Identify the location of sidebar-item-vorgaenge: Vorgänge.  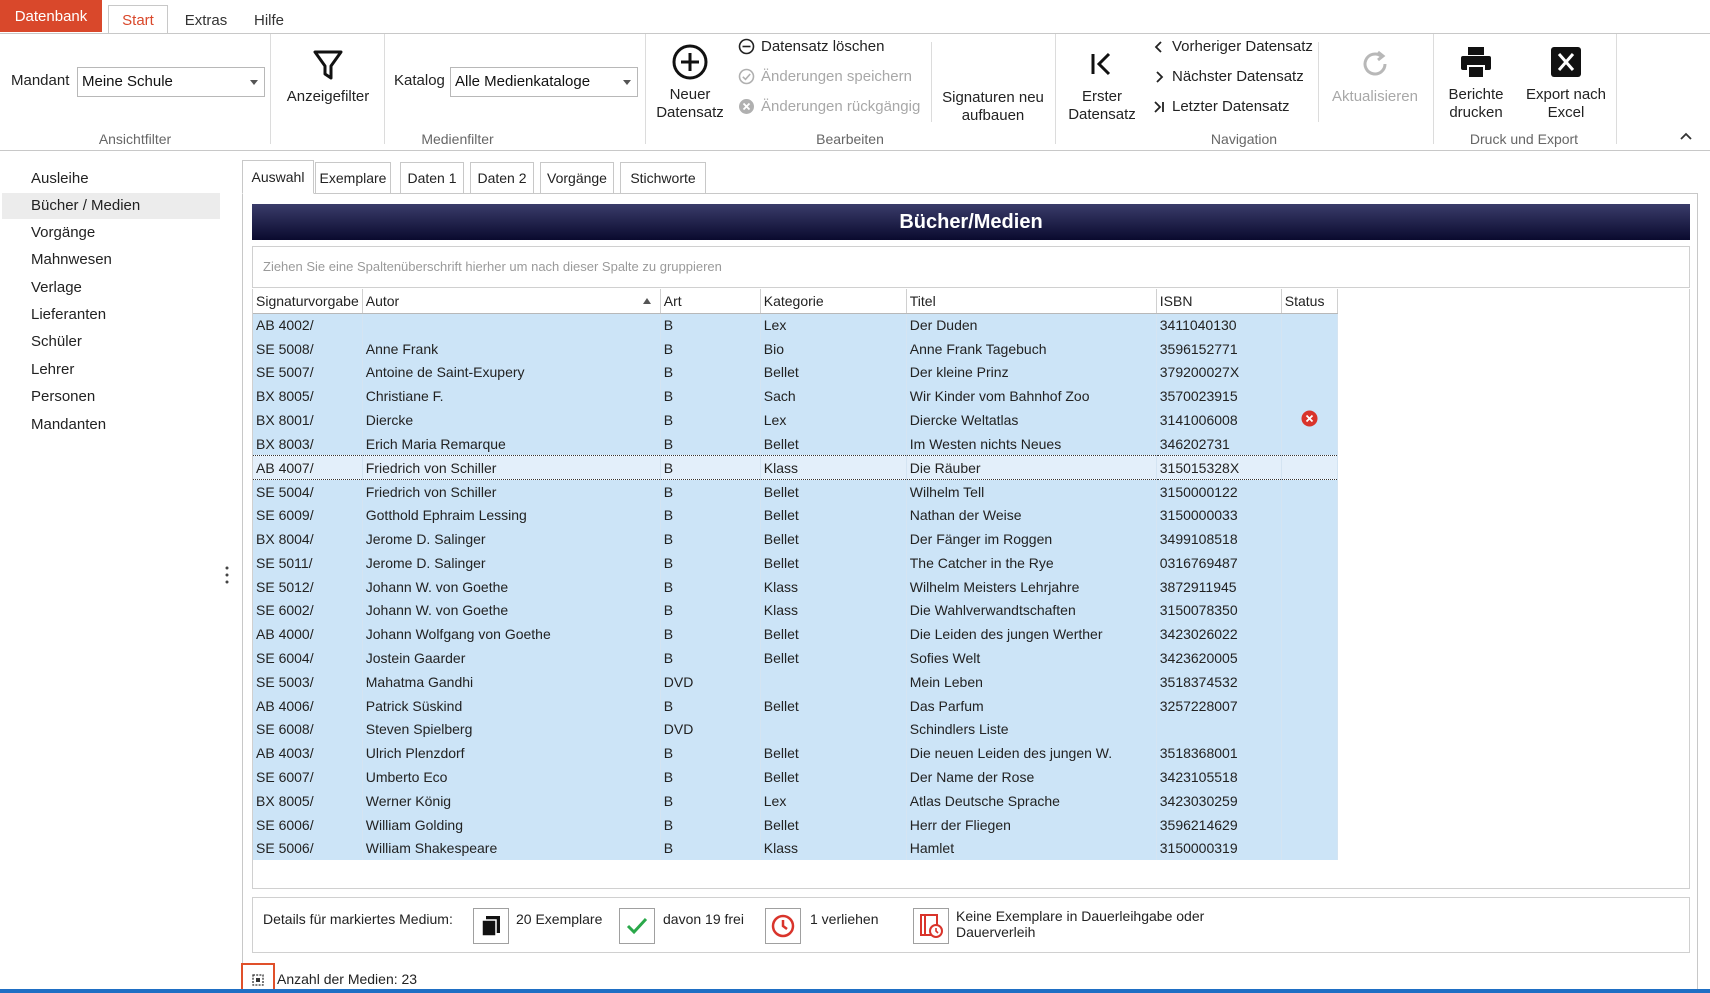
(111, 233).